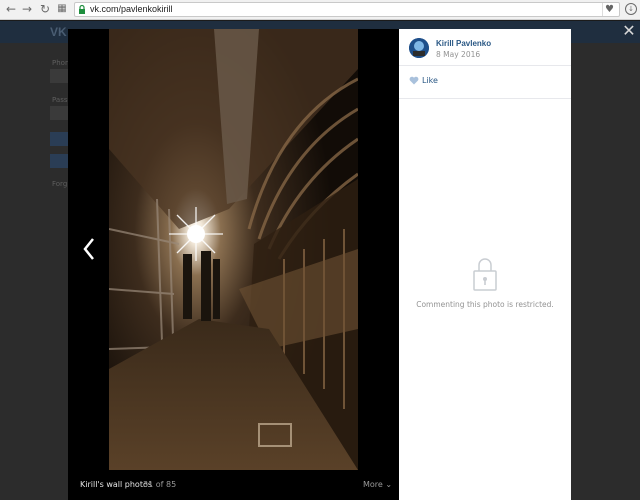 The width and height of the screenshot is (640, 500). I want to click on download-icon: ↓, so click(631, 9).